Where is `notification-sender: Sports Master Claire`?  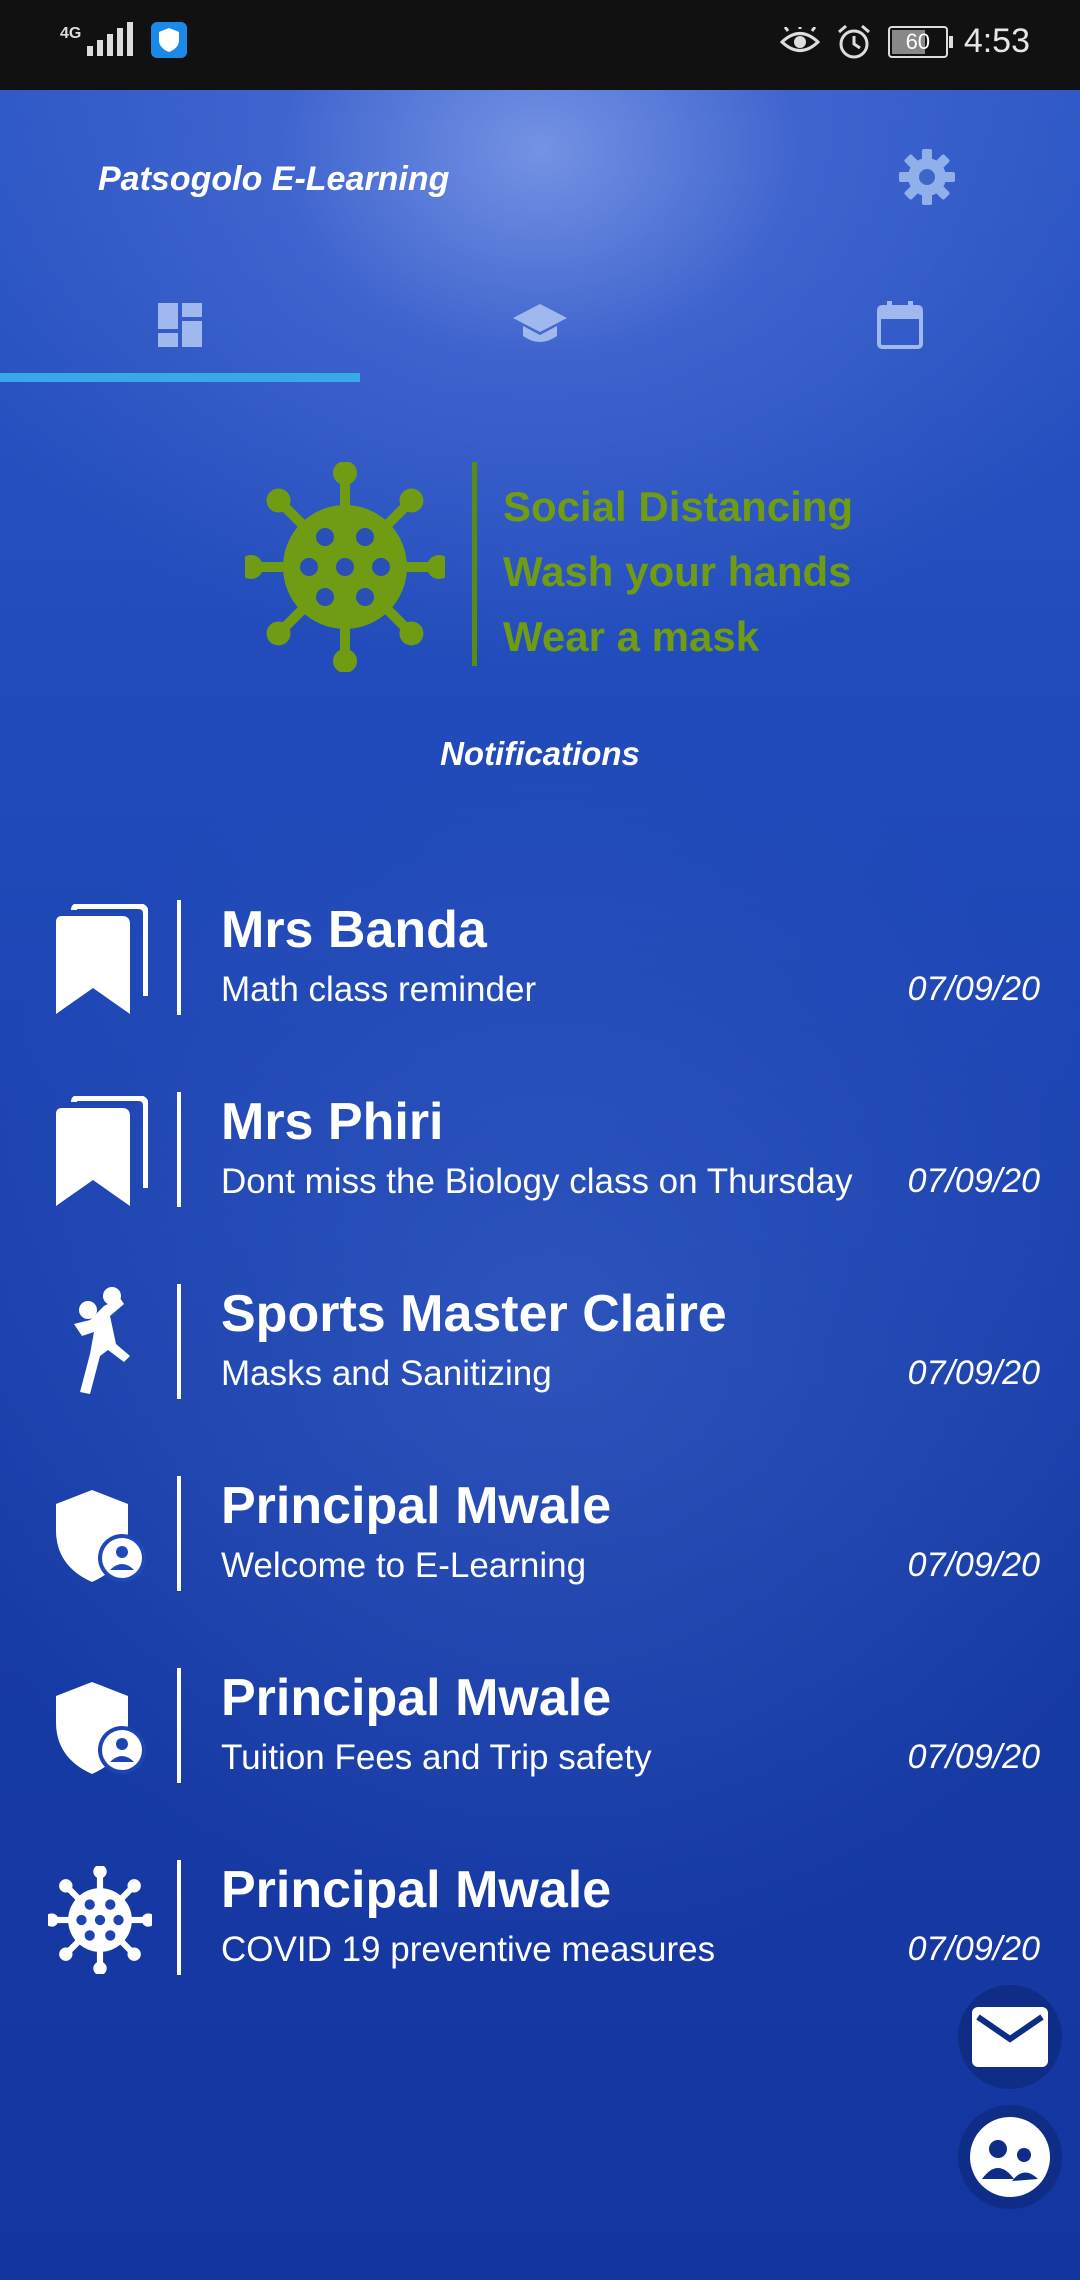 notification-sender: Sports Master Claire is located at coordinates (474, 1314).